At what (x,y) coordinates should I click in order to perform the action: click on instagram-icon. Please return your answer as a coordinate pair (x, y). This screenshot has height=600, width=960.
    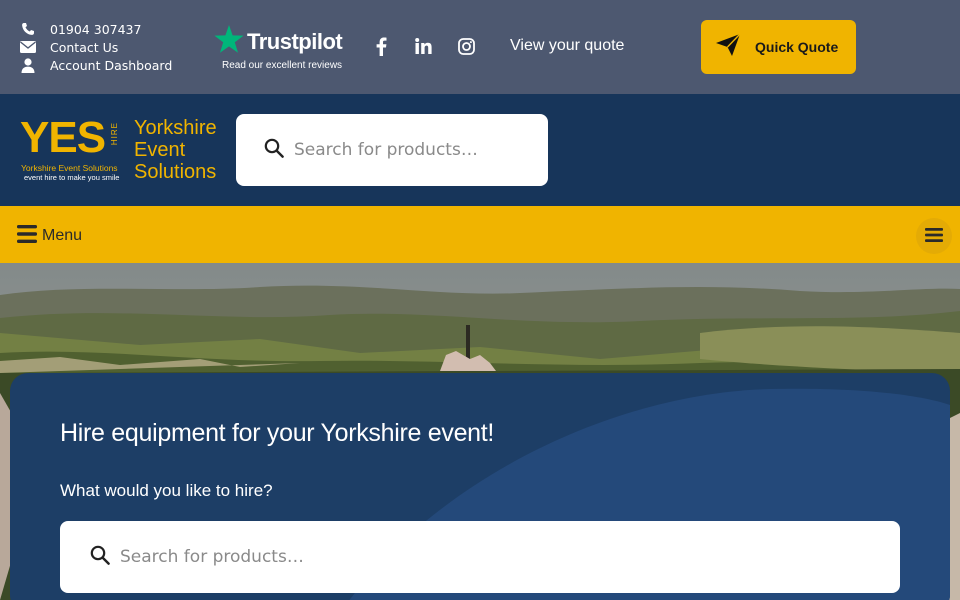
    Looking at the image, I should click on (466, 46).